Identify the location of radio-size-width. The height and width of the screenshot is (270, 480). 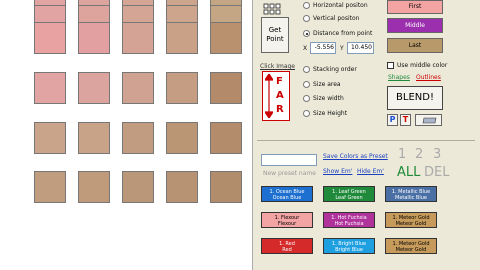
(306, 98).